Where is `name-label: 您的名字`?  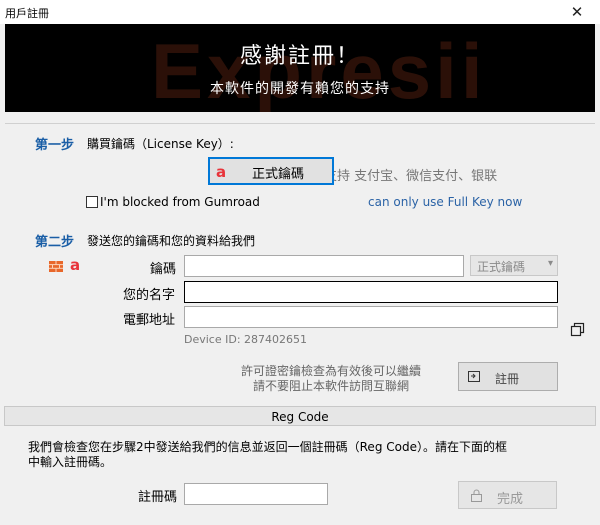
name-label: 您的名字 is located at coordinates (149, 295).